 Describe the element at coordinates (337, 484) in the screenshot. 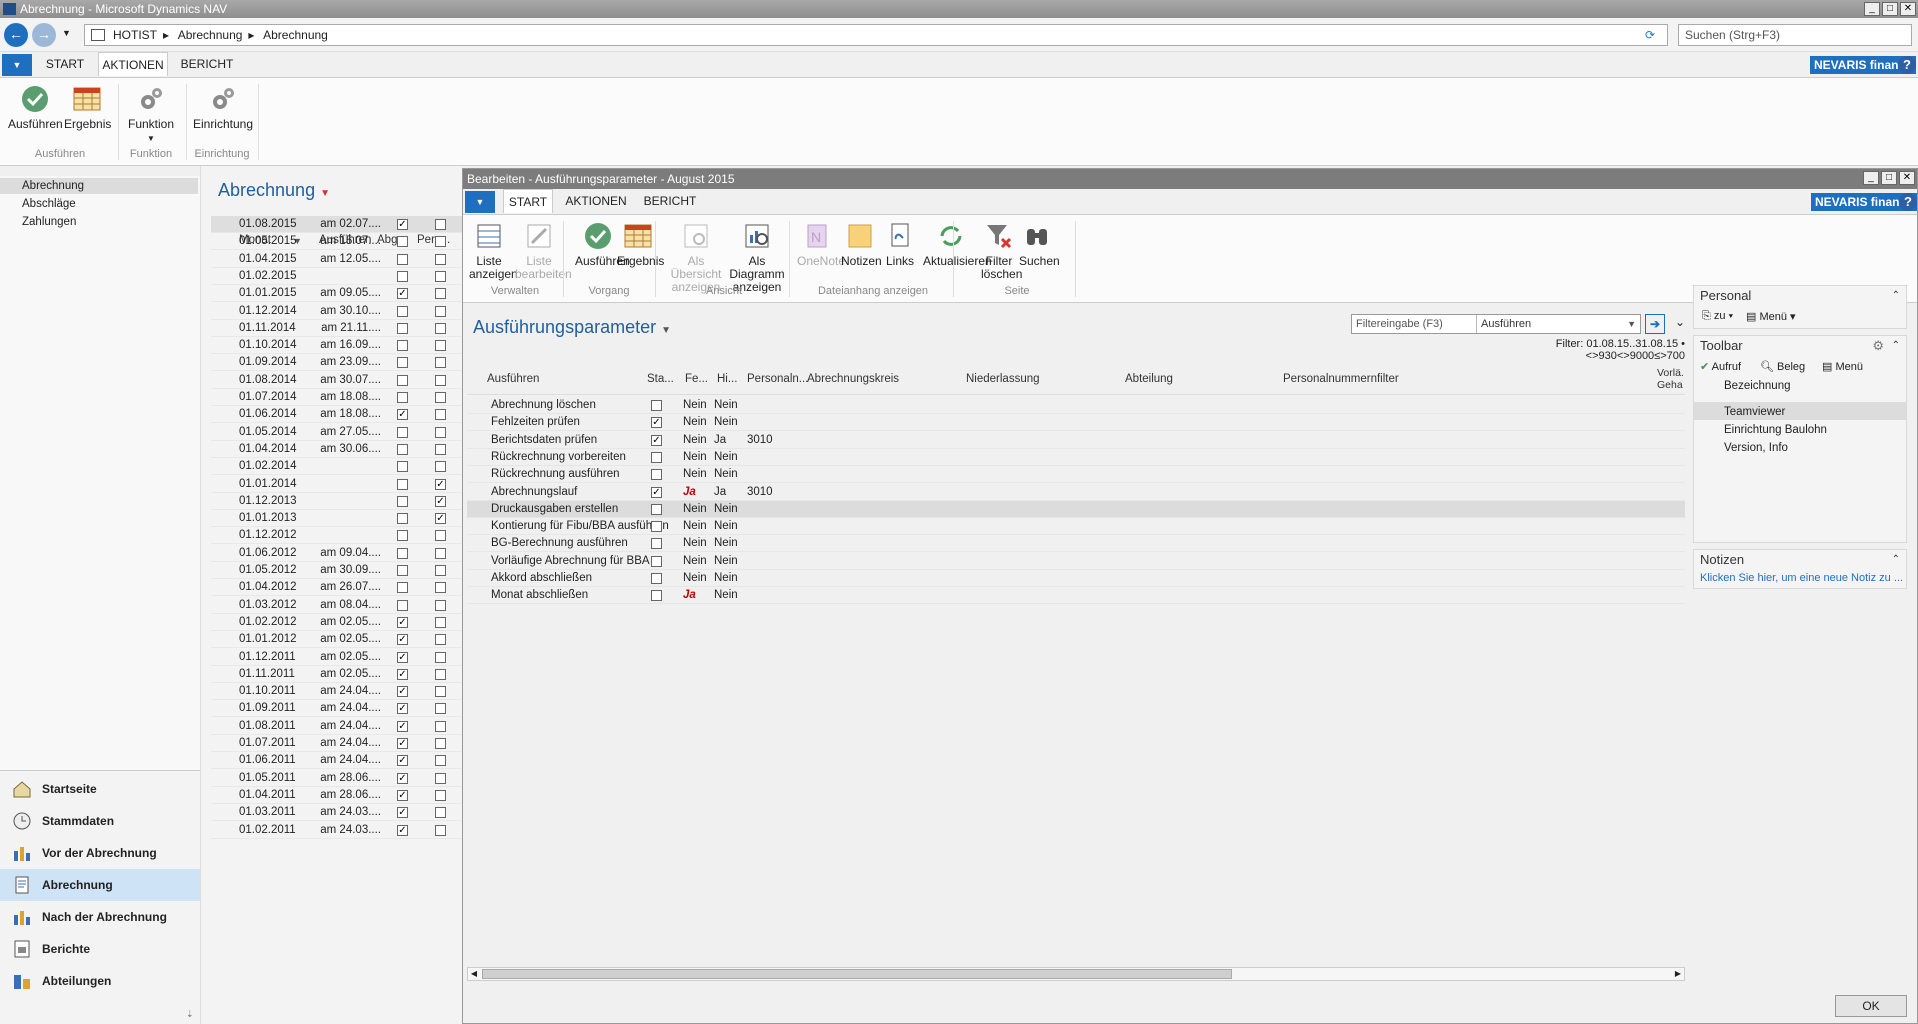

I see `table-row: 01.01.2014 ✓` at that location.